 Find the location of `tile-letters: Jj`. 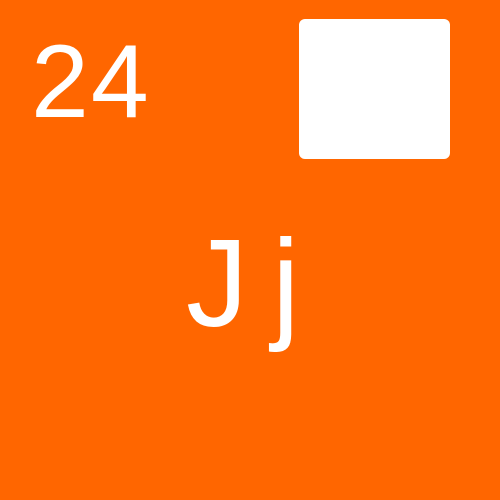

tile-letters: Jj is located at coordinates (255, 284).